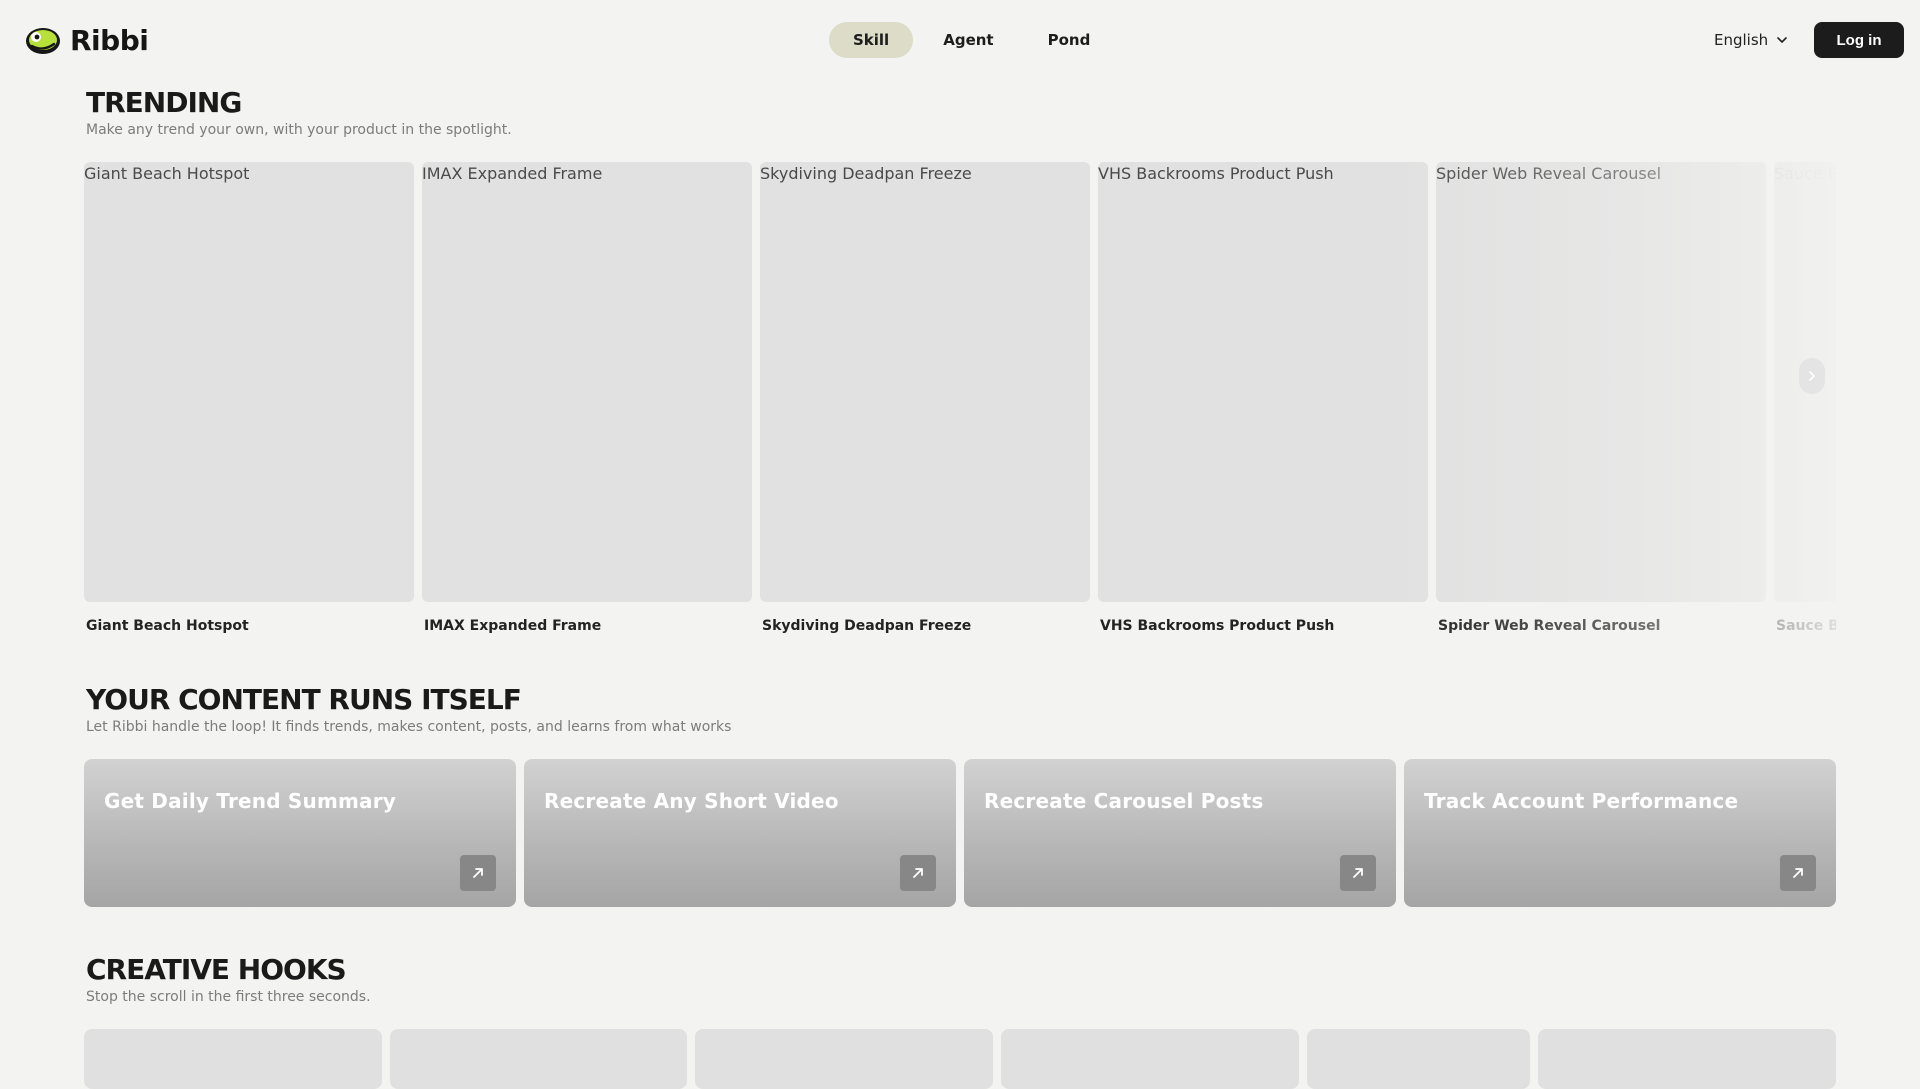 The image size is (1920, 1089). Describe the element at coordinates (691, 801) in the screenshot. I see `feature-card-title: Recreate Any Short Video` at that location.